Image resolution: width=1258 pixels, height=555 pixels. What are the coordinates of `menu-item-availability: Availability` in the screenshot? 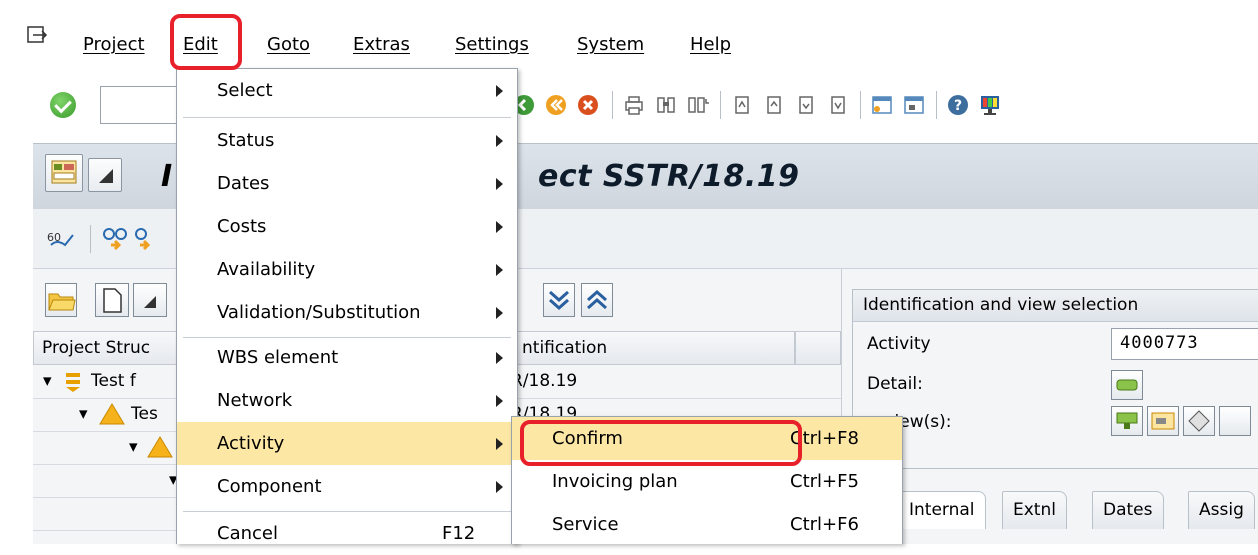 It's located at (347, 269).